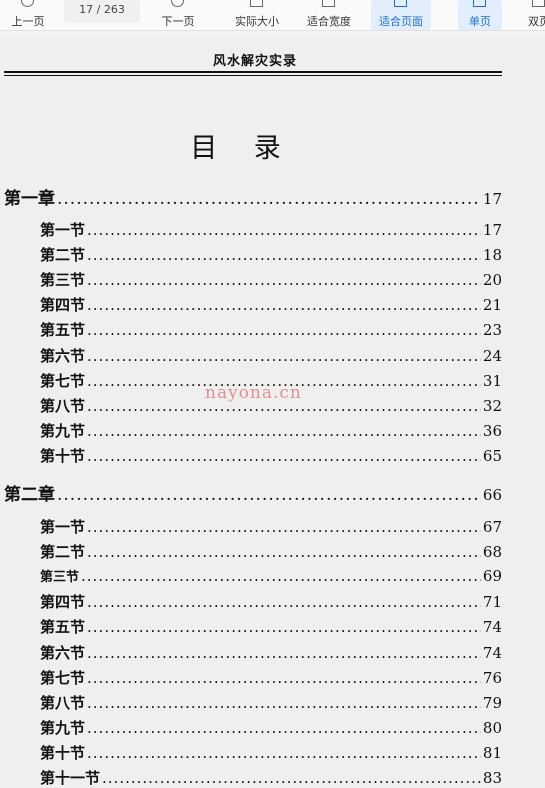 This screenshot has height=788, width=545. What do you see at coordinates (492, 576) in the screenshot?
I see `toc-section-page: 69` at bounding box center [492, 576].